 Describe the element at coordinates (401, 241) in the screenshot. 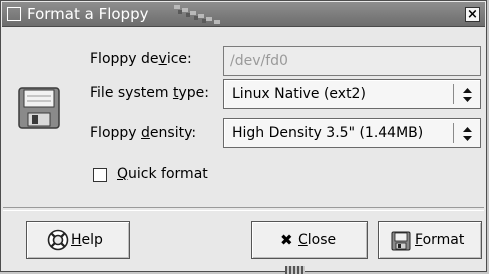

I see `floppy-save-icon` at that location.